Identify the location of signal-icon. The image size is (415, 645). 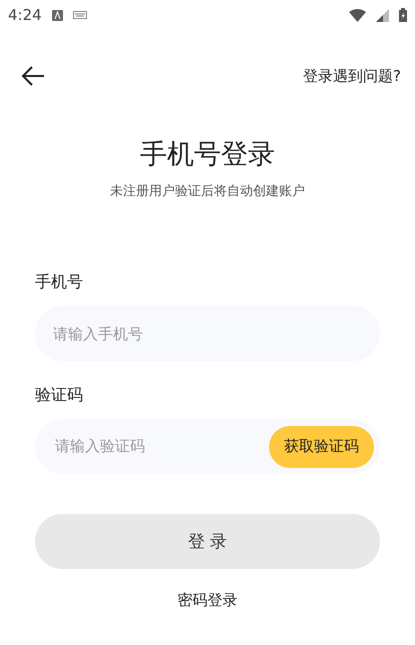
(382, 15).